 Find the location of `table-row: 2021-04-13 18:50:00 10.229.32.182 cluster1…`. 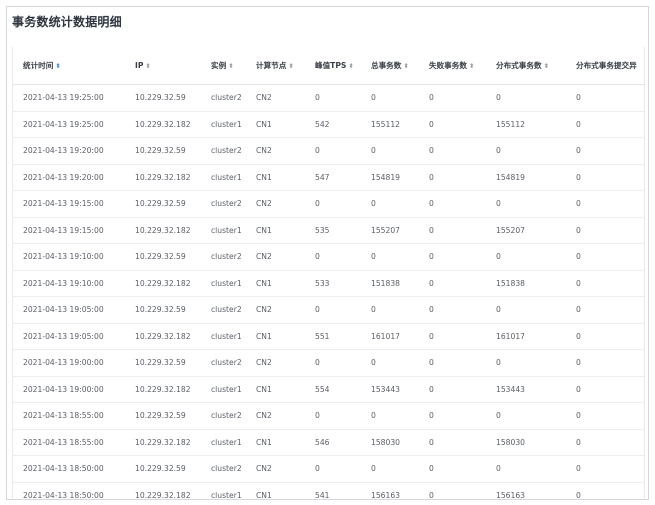

table-row: 2021-04-13 18:50:00 10.229.32.182 cluster1… is located at coordinates (328, 490).